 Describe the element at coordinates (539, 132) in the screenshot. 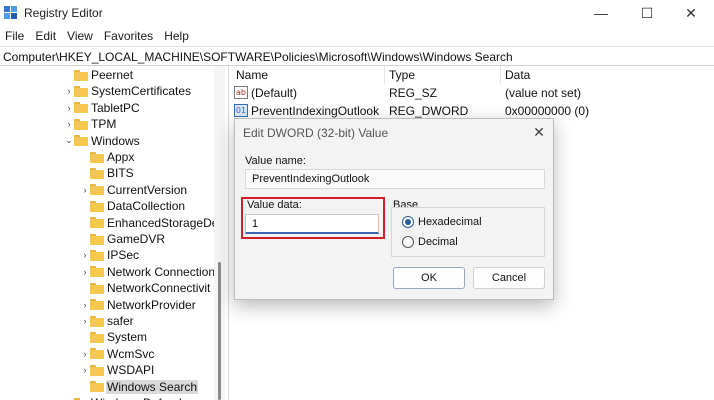

I see `dialog-close-button: ✕` at that location.